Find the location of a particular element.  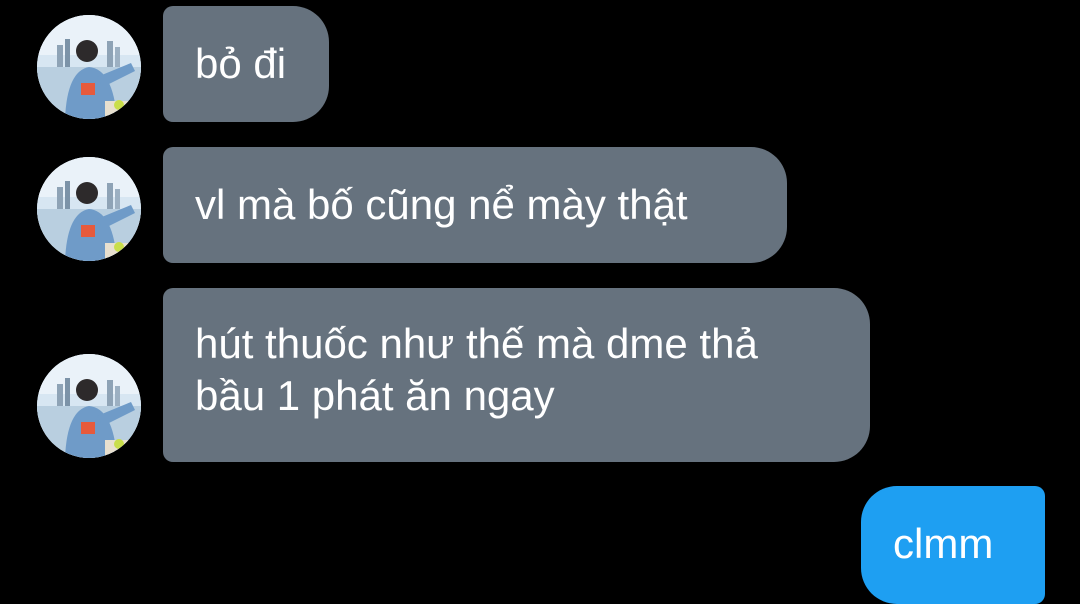

outgoing-message-bubble: clmm is located at coordinates (953, 545).